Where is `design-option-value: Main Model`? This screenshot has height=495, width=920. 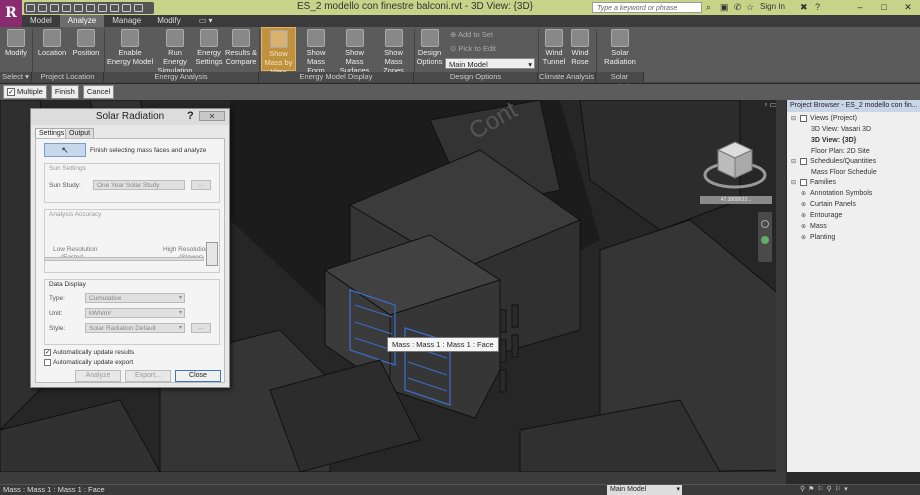 design-option-value: Main Model is located at coordinates (468, 64).